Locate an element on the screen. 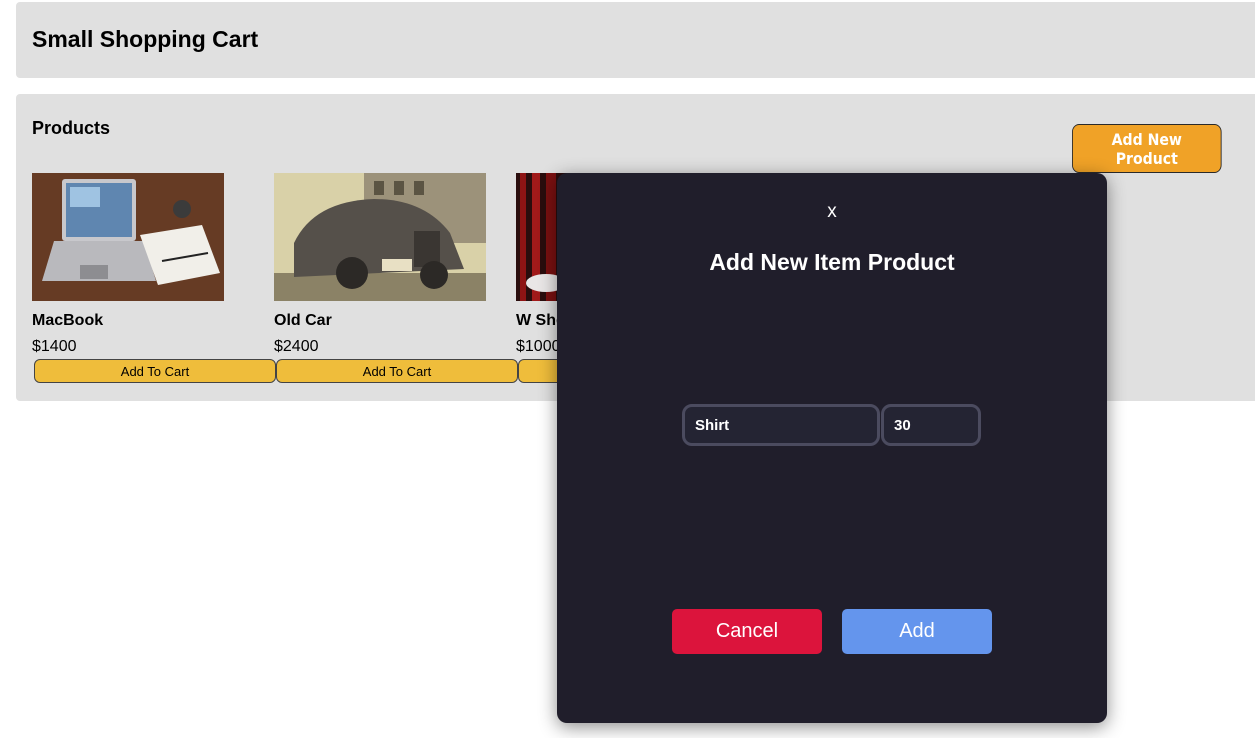  product-price-input is located at coordinates (931, 425).